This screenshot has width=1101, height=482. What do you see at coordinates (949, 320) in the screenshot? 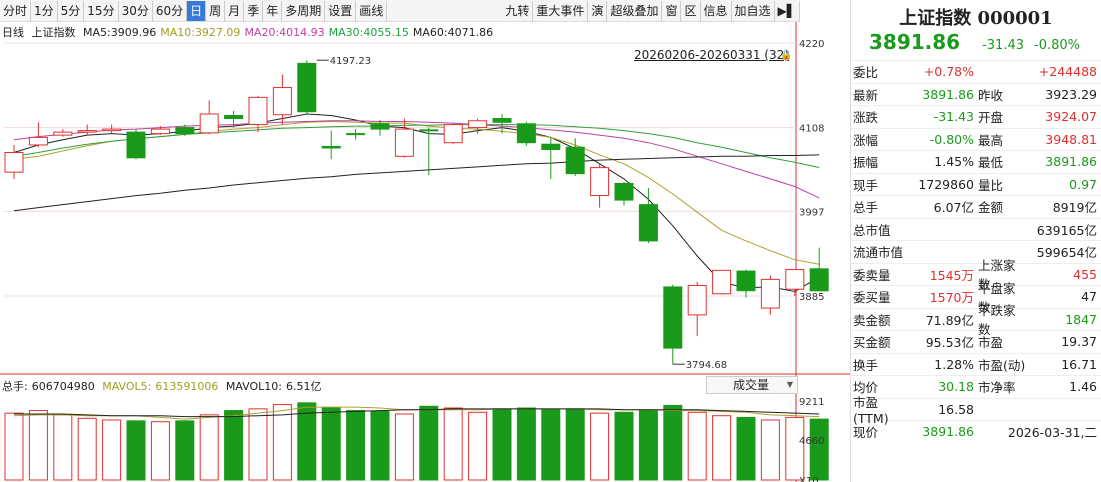
I see `quote-value: 71.89亿` at bounding box center [949, 320].